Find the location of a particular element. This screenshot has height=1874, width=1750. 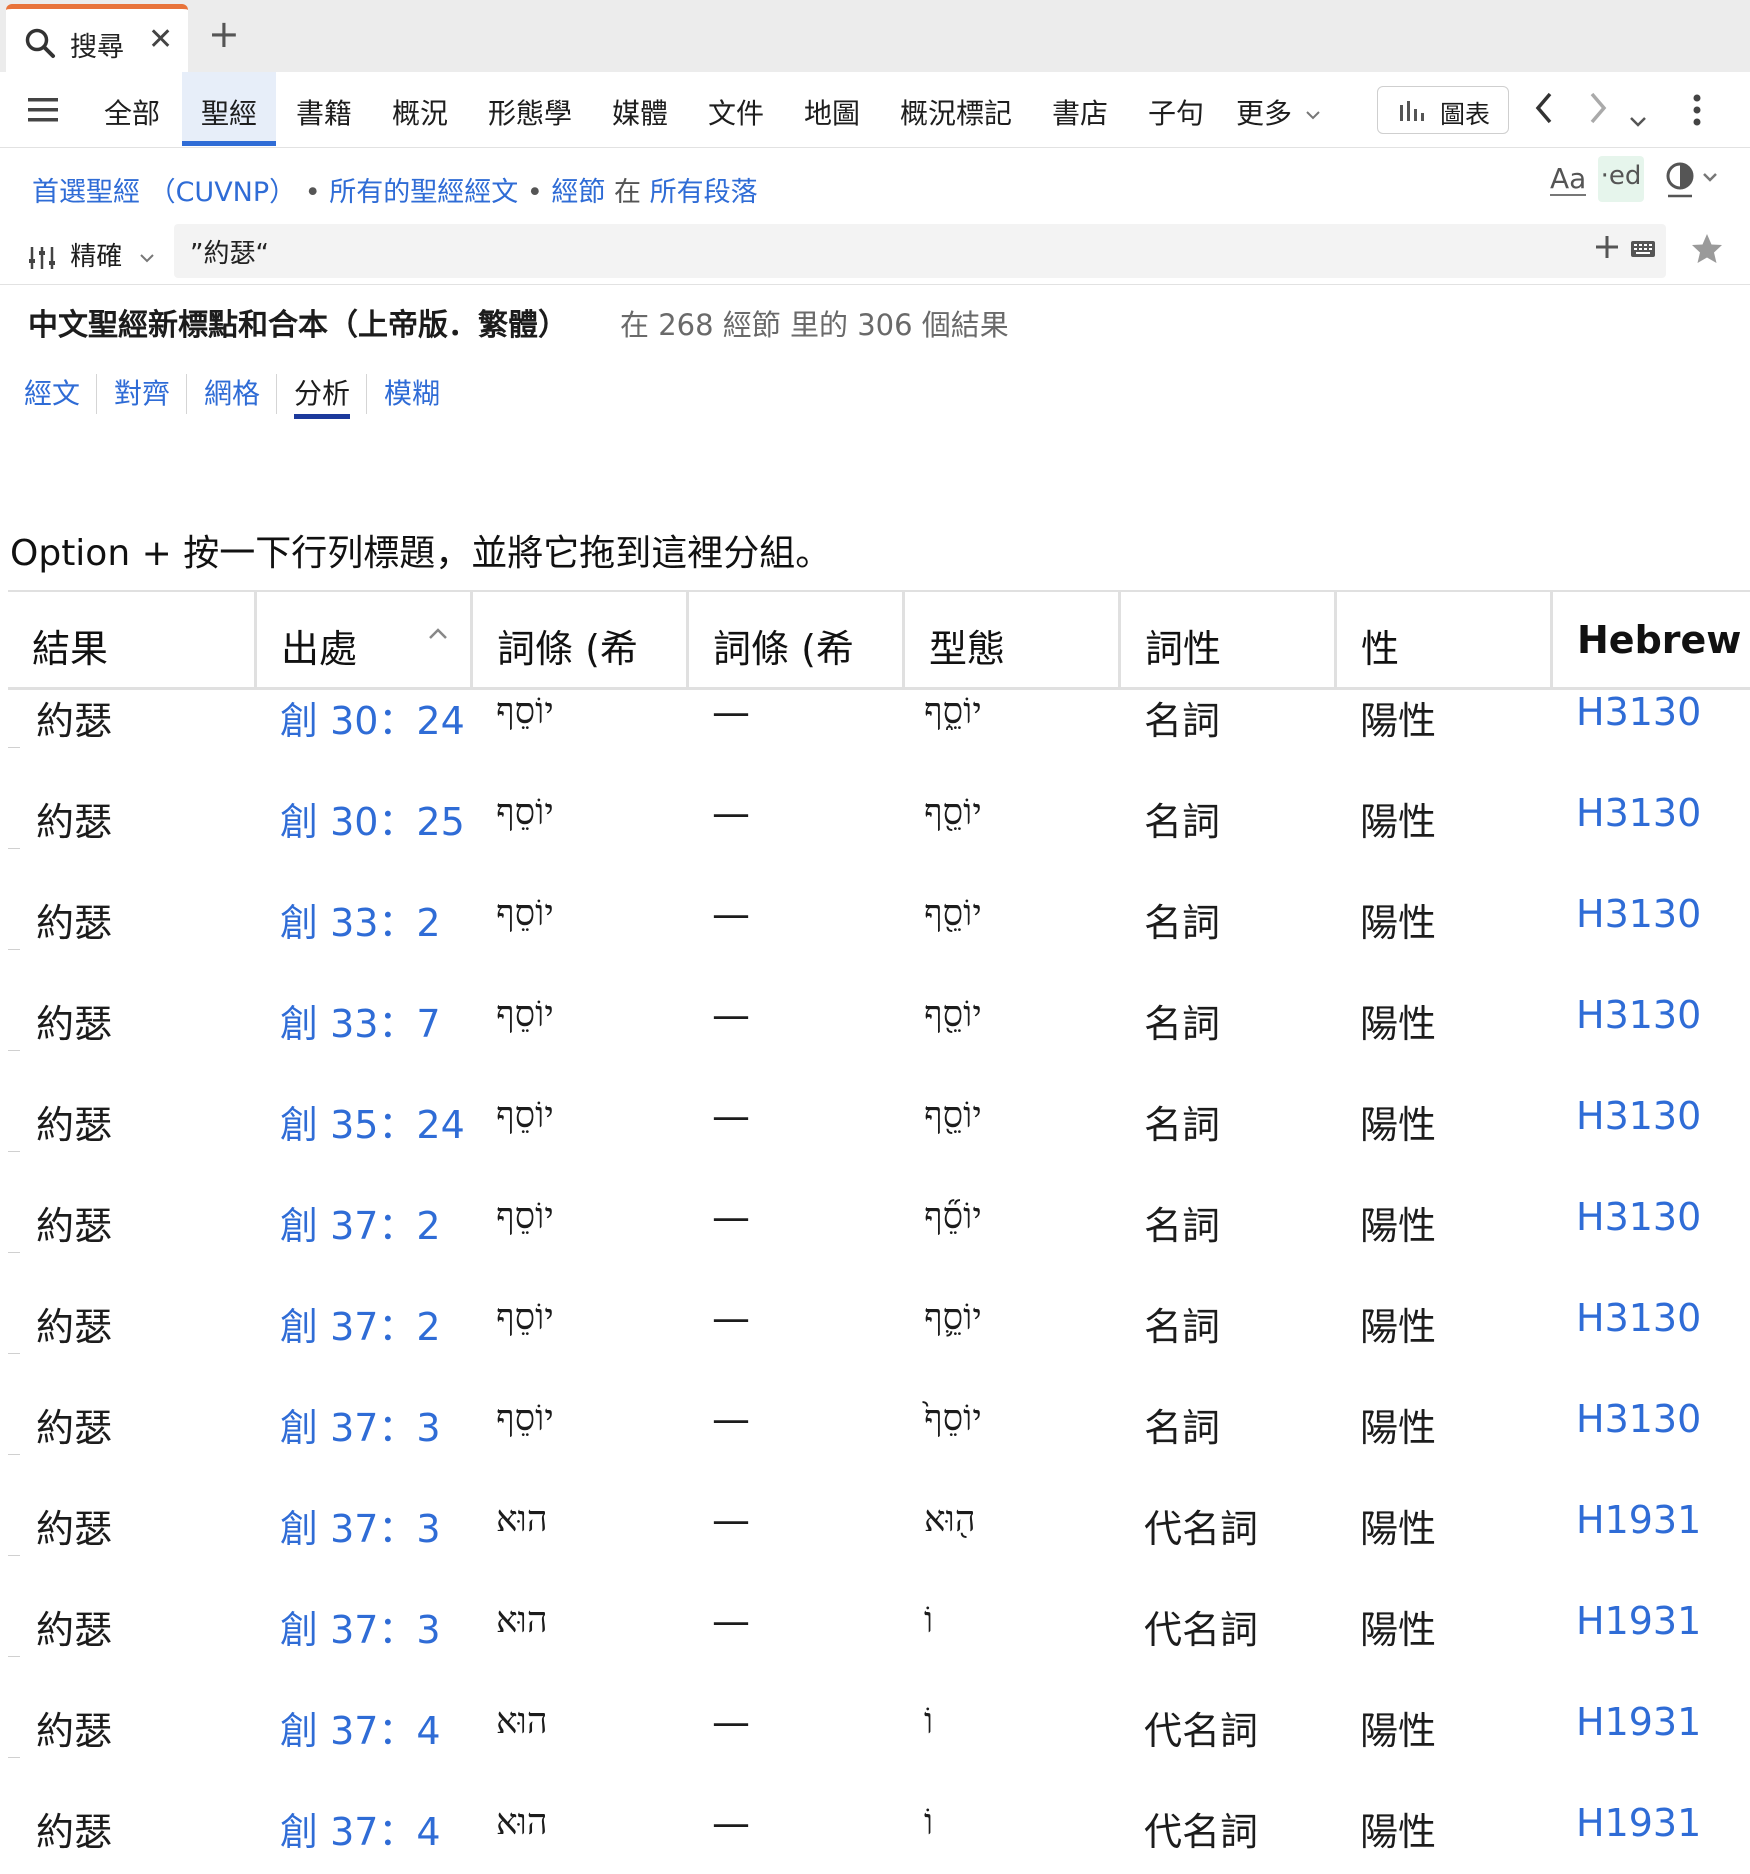

range-selector: 所有段落 is located at coordinates (704, 192).